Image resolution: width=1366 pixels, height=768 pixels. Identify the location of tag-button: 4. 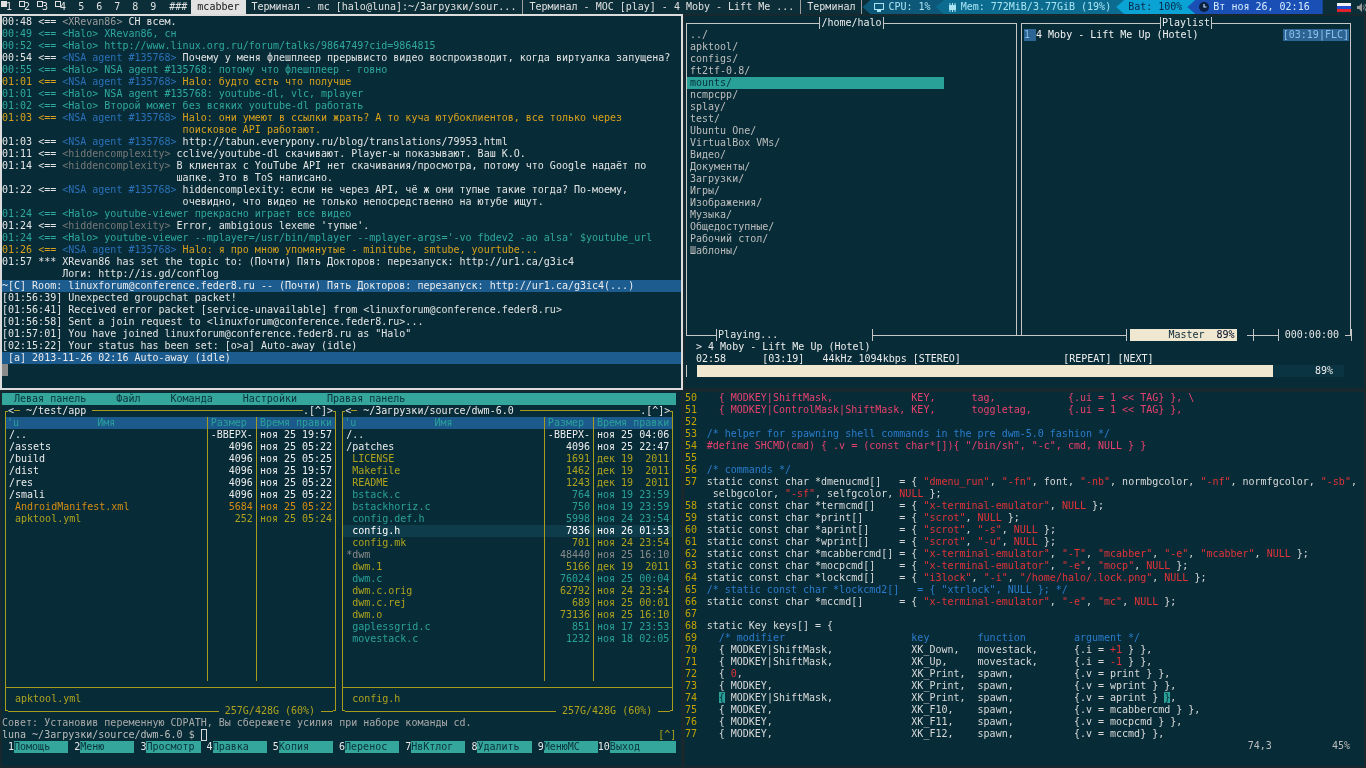
(63, 7).